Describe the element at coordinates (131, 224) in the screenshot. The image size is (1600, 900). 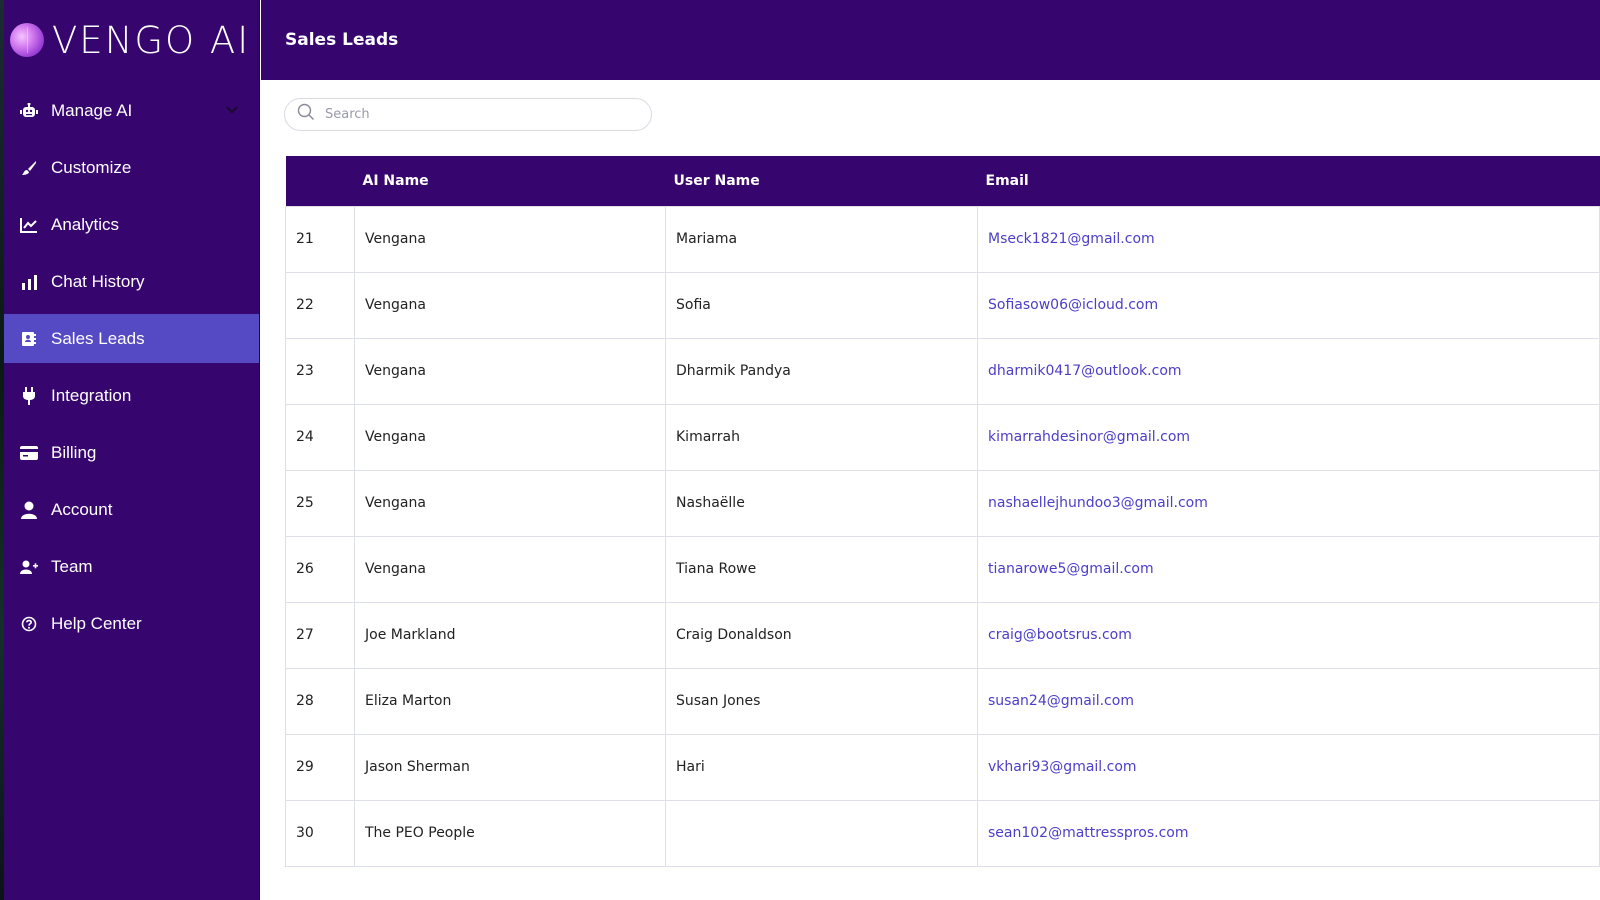
I see `sidebar-item-analytics: Analytics` at that location.